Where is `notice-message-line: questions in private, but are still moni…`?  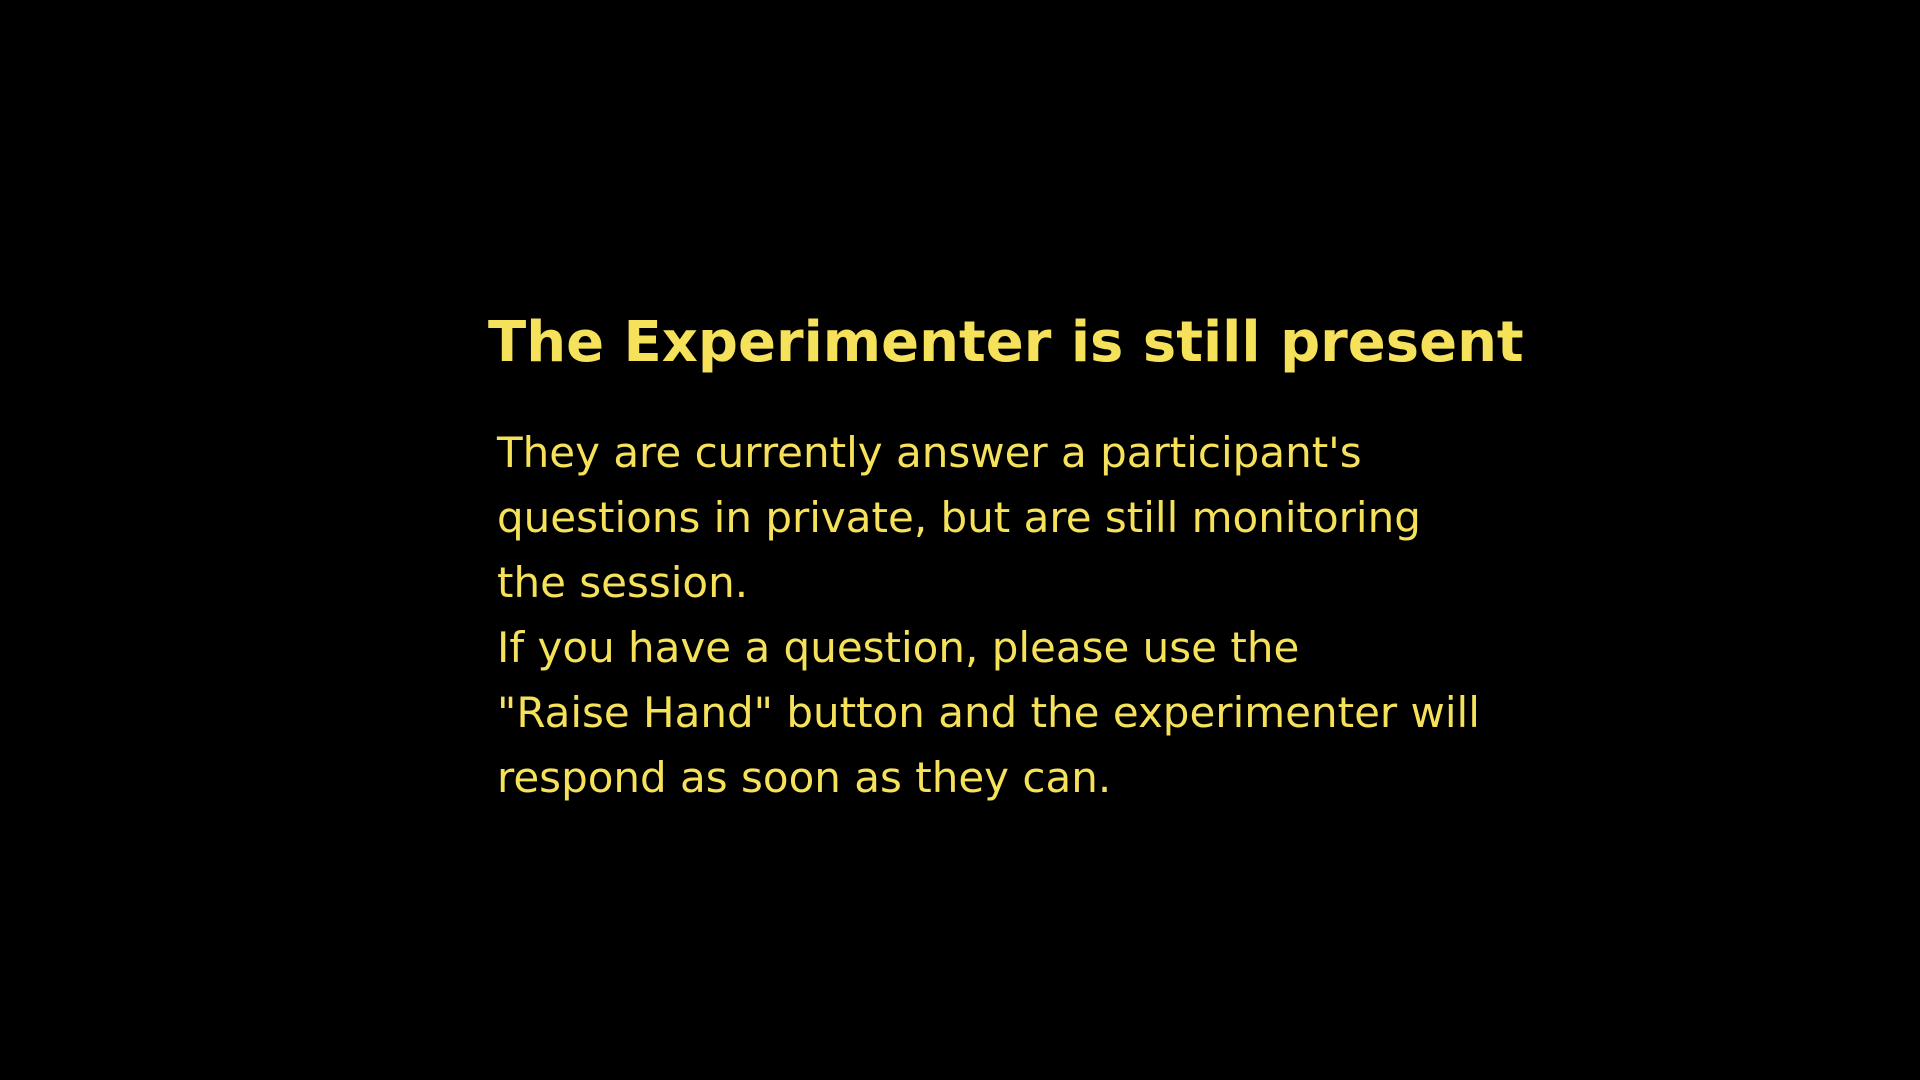 notice-message-line: questions in private, but are still moni… is located at coordinates (959, 517).